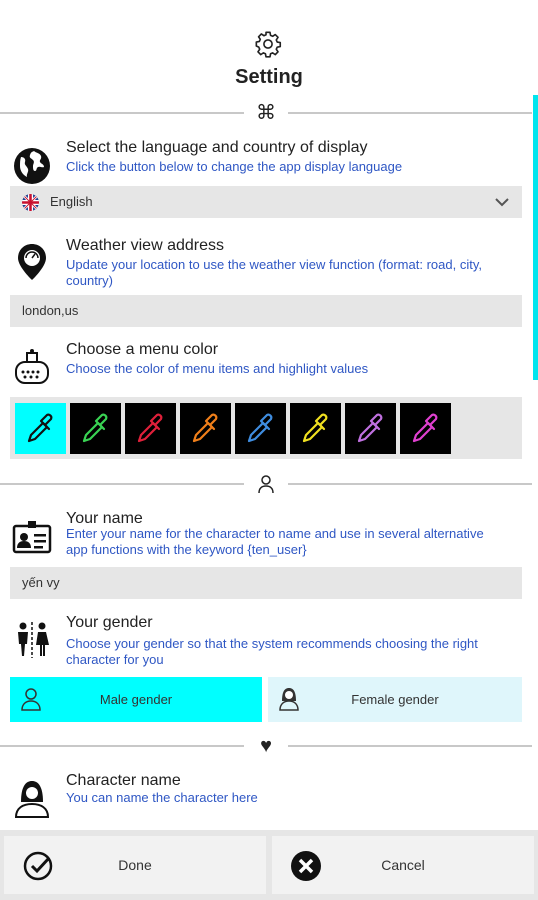  I want to click on scrollbar, so click(535, 237).